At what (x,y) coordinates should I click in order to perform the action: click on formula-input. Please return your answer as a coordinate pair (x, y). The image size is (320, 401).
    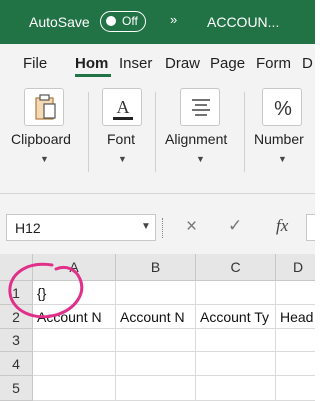
    Looking at the image, I should click on (310, 227).